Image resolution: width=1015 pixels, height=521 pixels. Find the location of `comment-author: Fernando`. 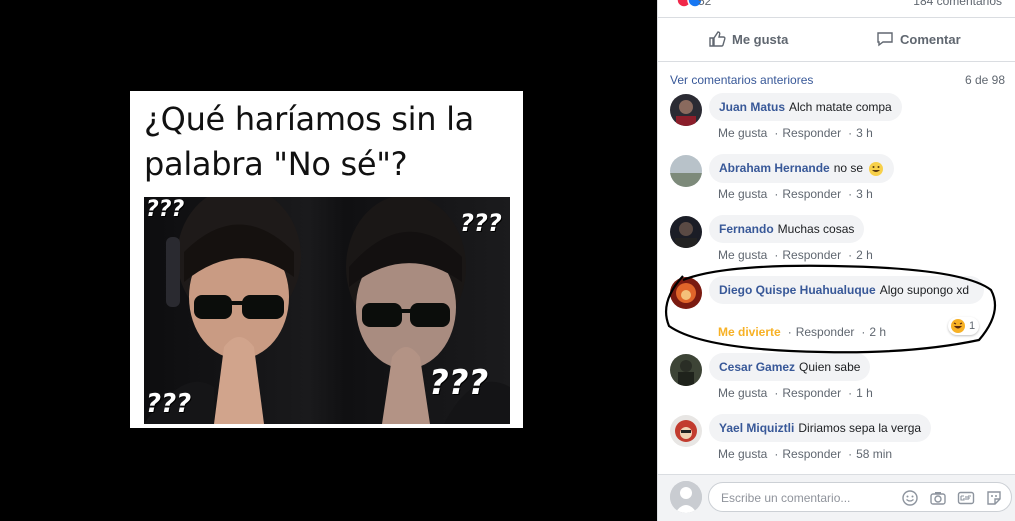

comment-author: Fernando is located at coordinates (746, 229).